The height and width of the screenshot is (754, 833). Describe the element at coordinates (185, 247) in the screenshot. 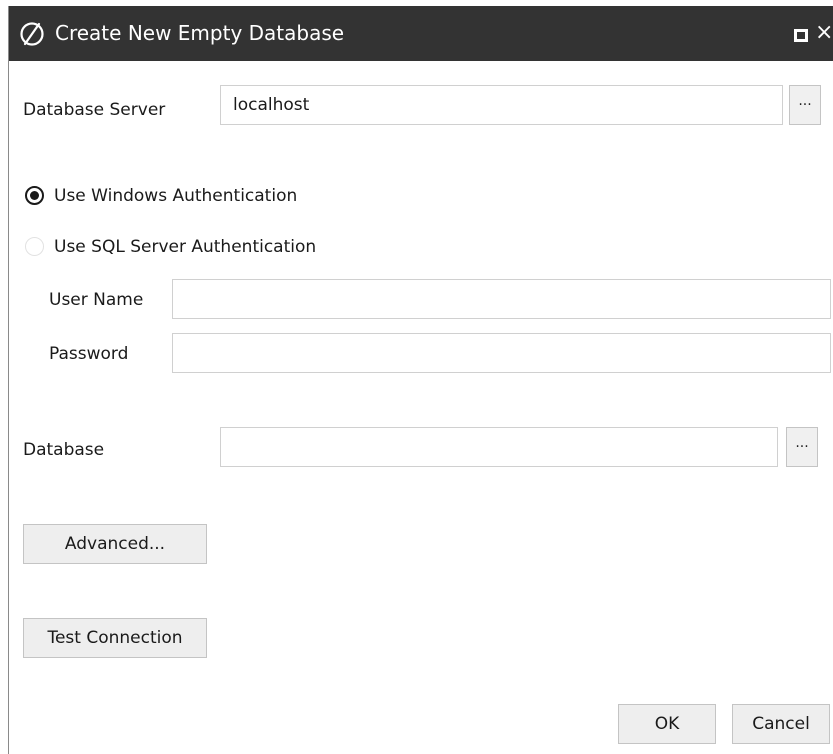

I see `sql-auth-label: Use SQL Server Authentication` at that location.